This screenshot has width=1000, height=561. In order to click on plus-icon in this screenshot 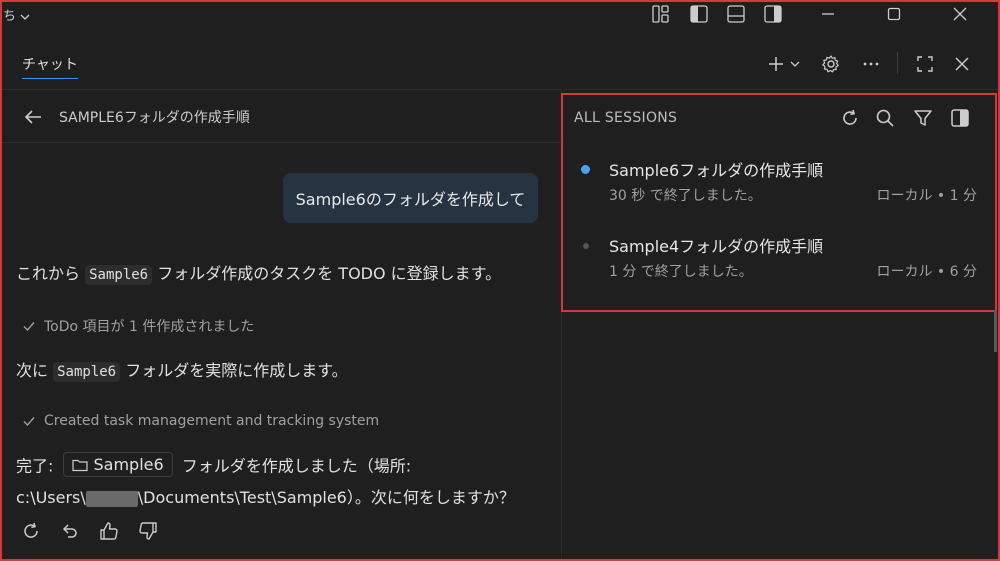, I will do `click(776, 64)`.